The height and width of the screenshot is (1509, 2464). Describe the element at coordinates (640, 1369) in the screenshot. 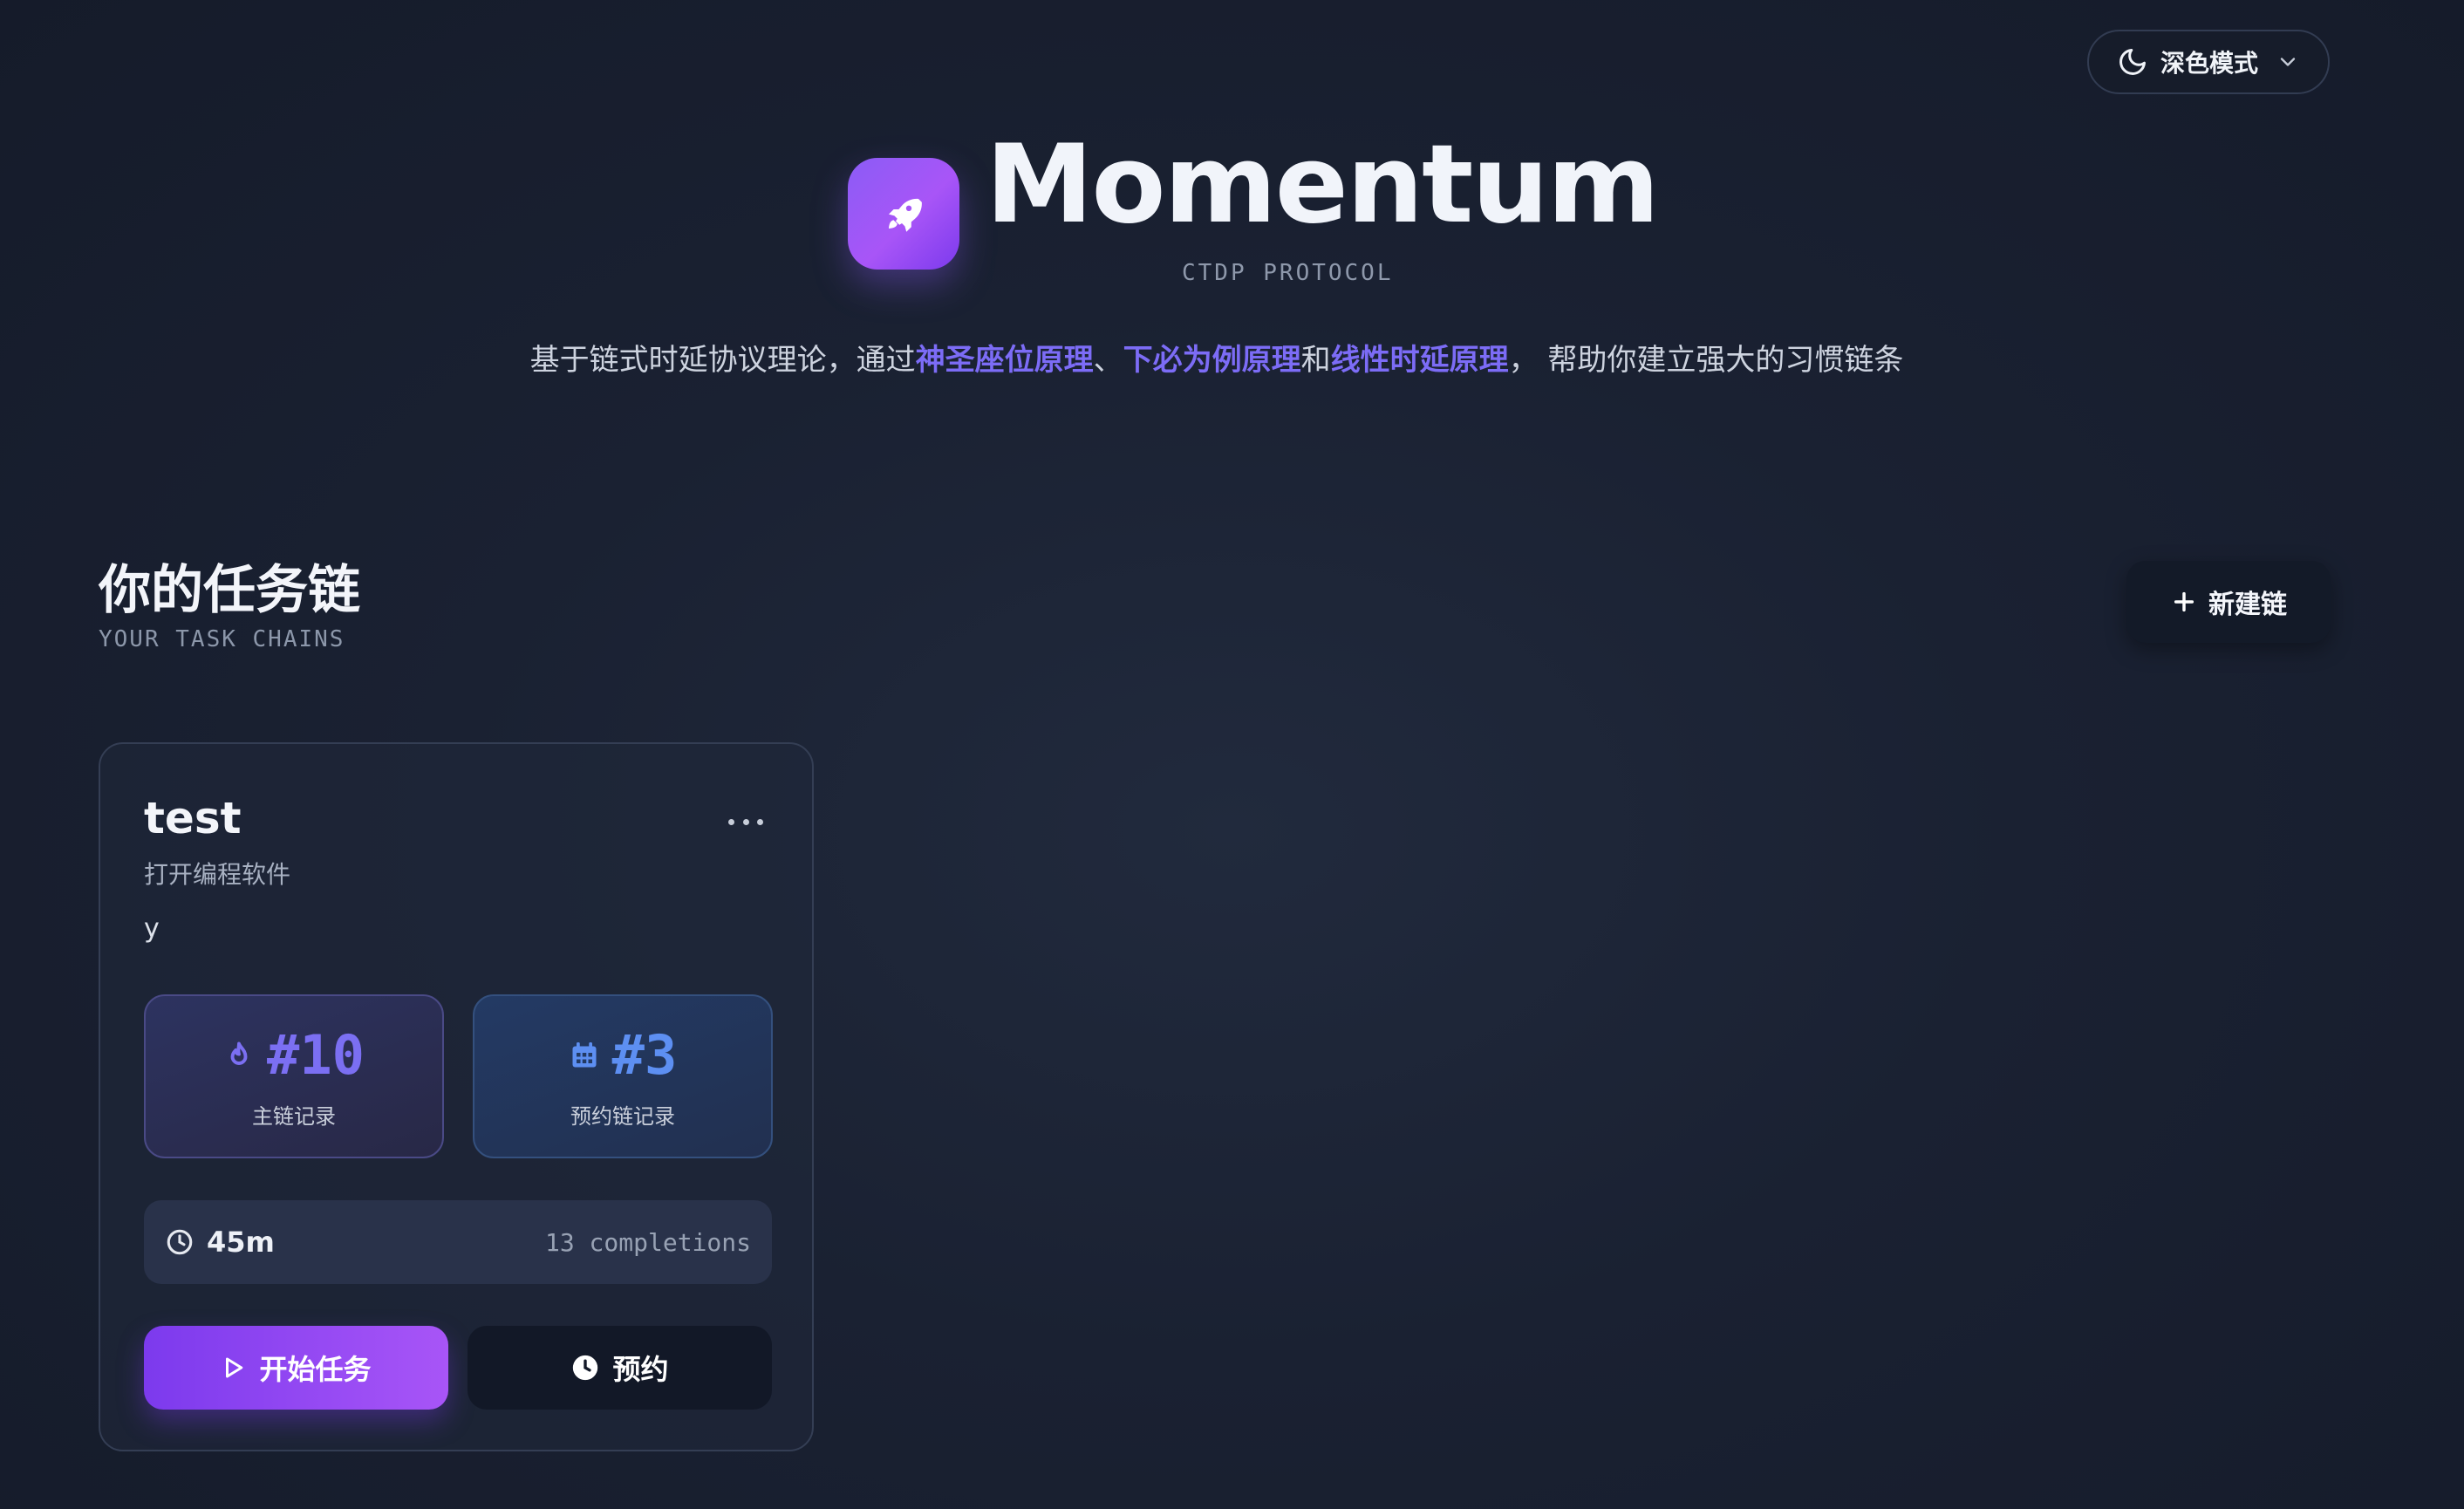

I see `schedule-label: 预约` at that location.